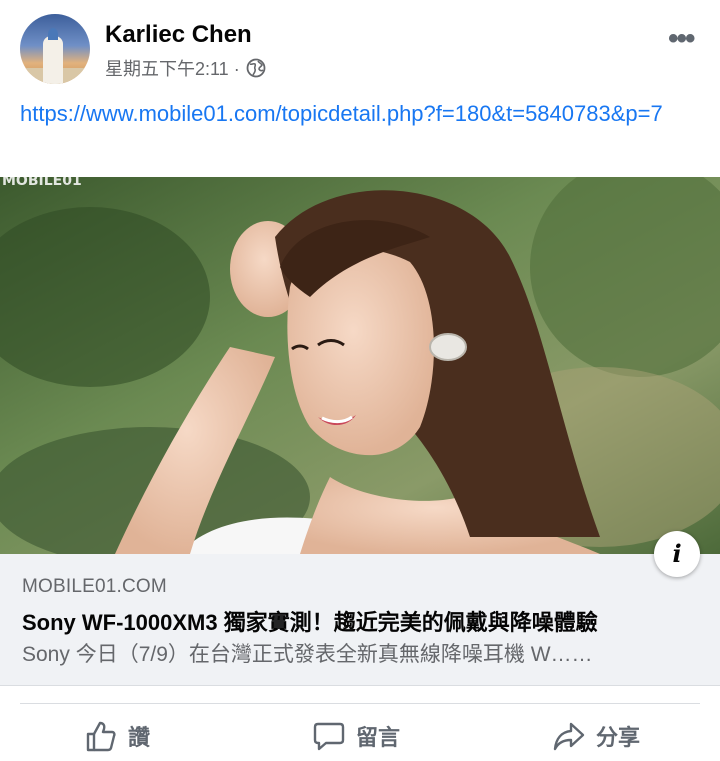 The height and width of the screenshot is (761, 720). I want to click on comment-button: 留言, so click(356, 736).